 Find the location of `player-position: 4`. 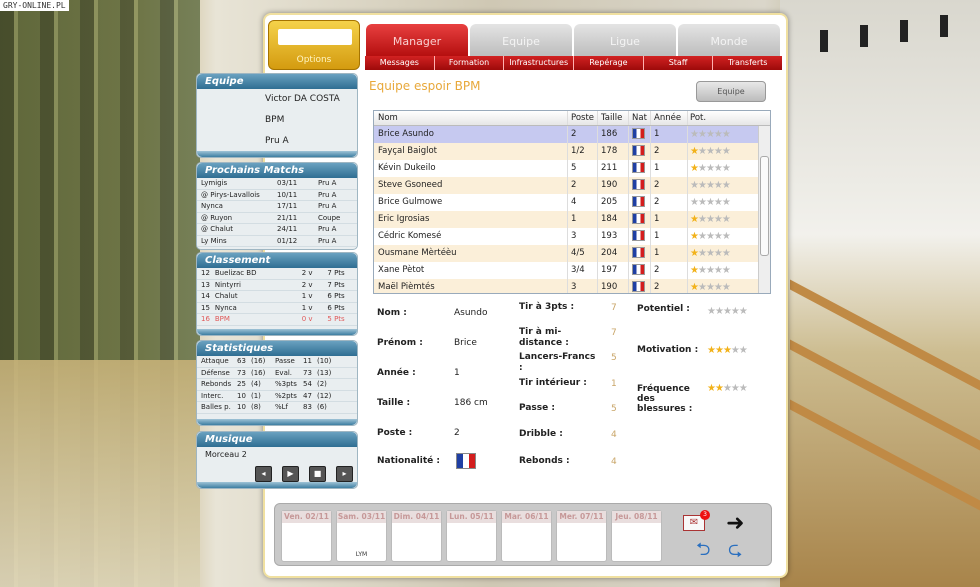

player-position: 4 is located at coordinates (583, 202).